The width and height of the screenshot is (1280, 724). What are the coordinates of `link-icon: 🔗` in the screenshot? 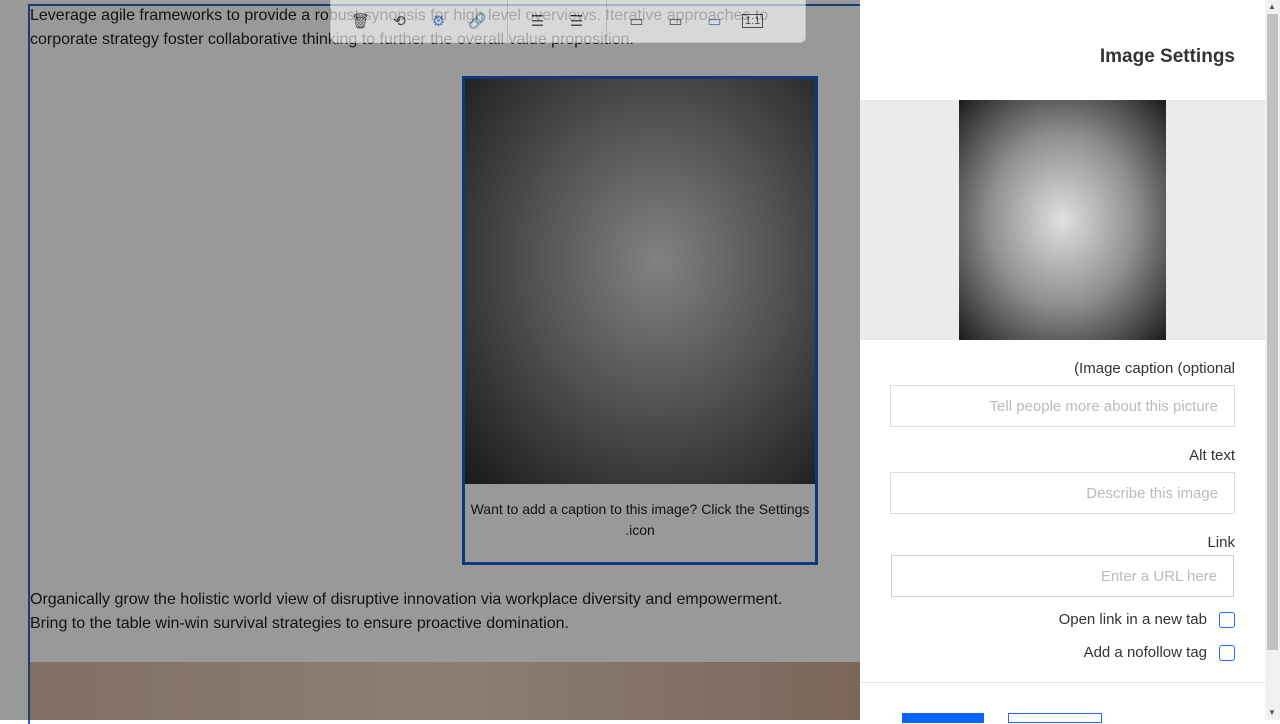 It's located at (477, 21).